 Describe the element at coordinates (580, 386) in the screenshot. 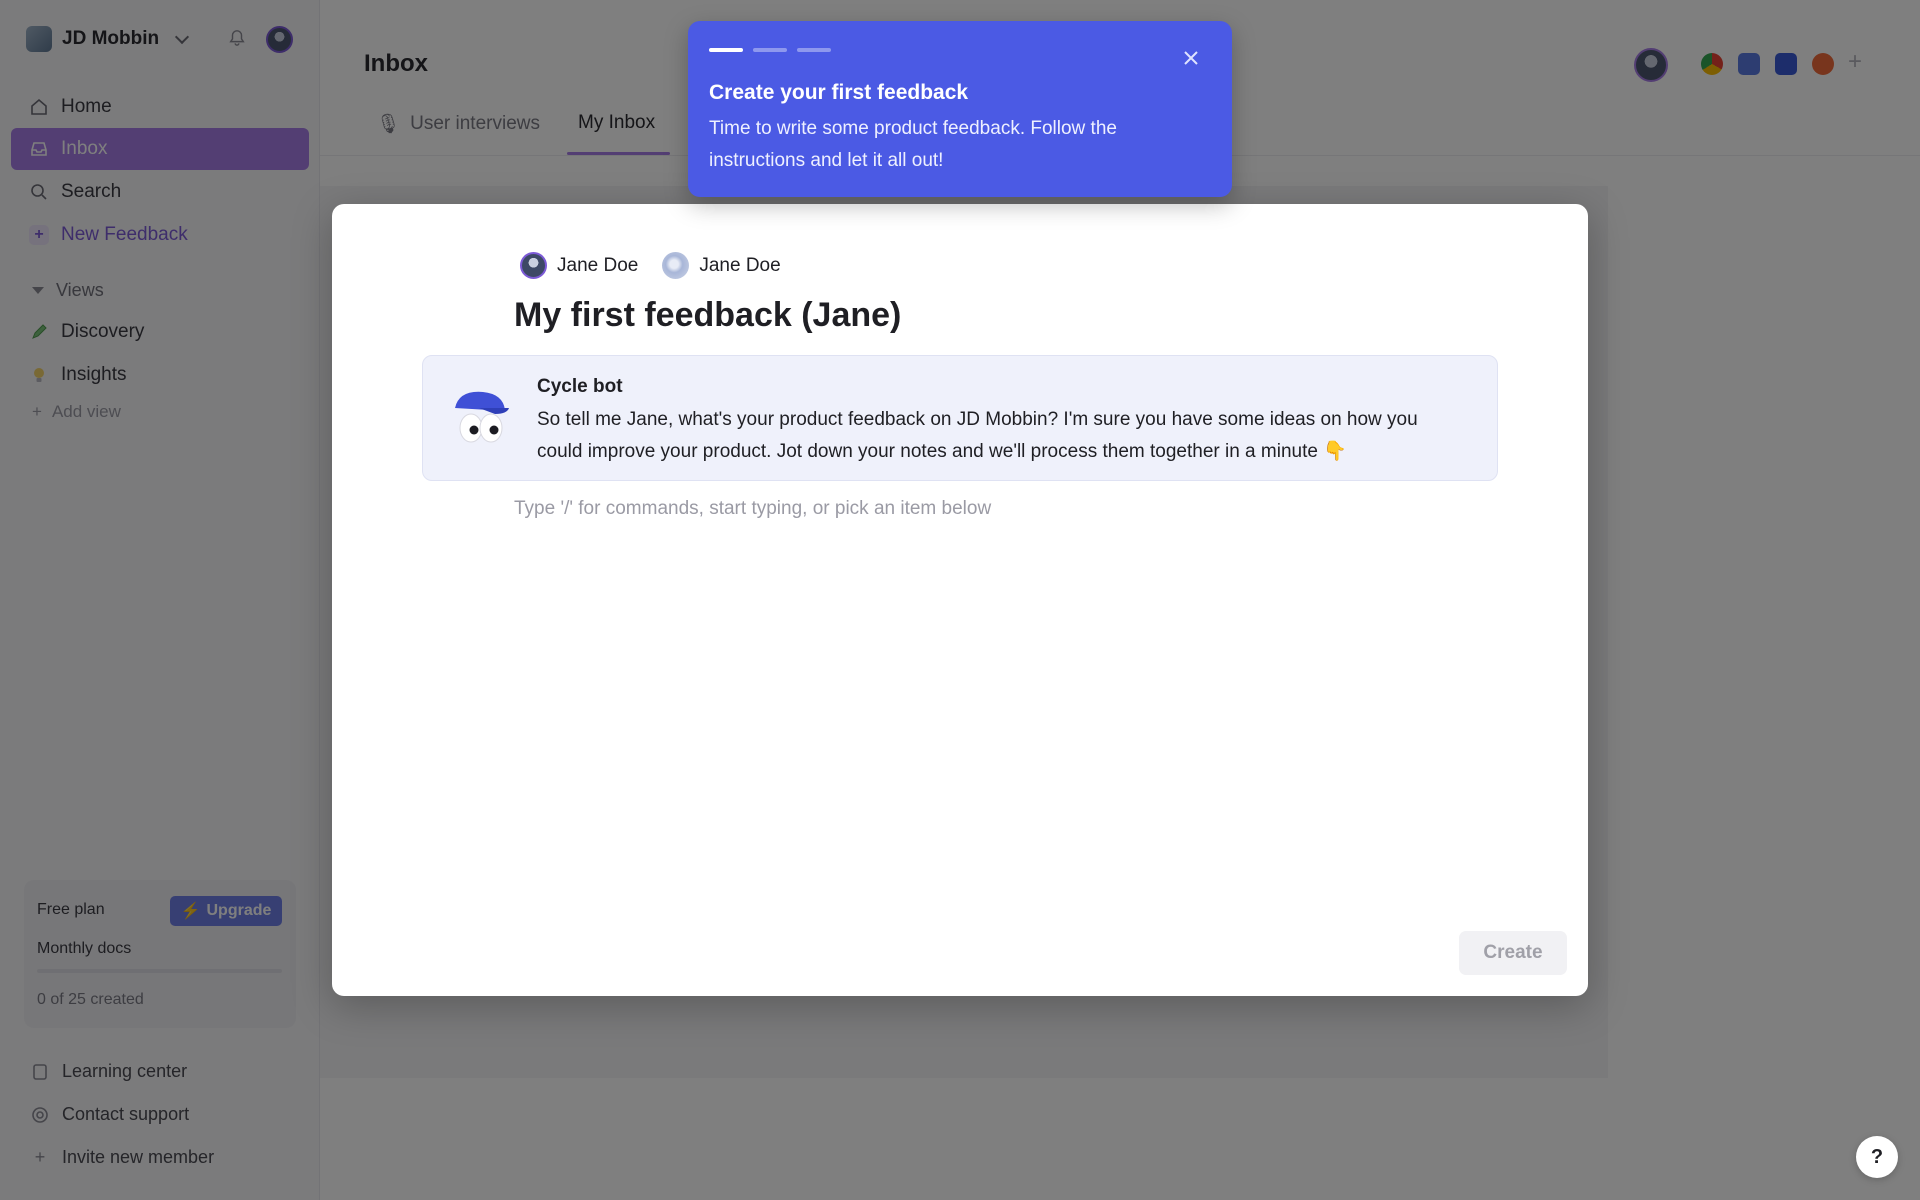

I see `bot-name: Cycle bot` at that location.